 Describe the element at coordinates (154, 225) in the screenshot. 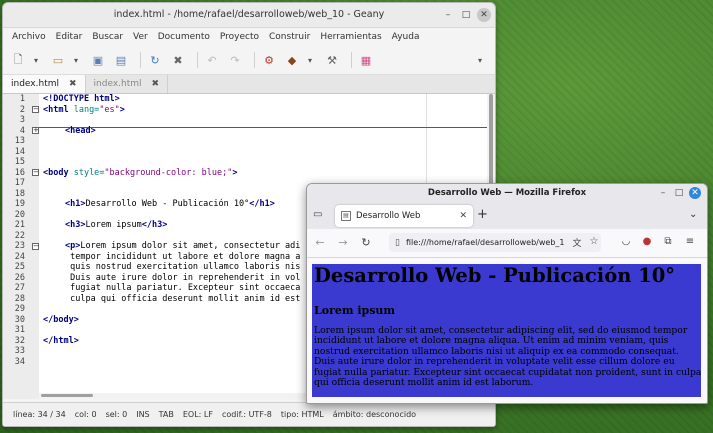

I see `h3-close: </h3>` at that location.